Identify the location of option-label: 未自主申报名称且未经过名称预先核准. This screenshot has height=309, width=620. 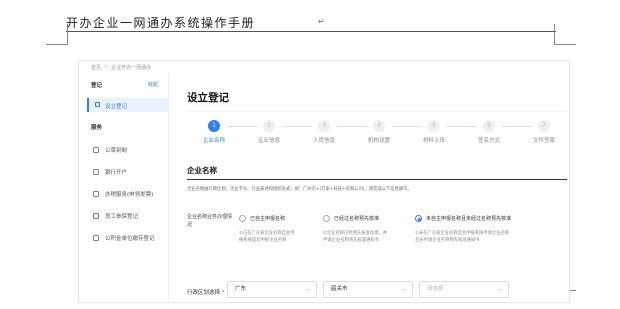
(469, 219).